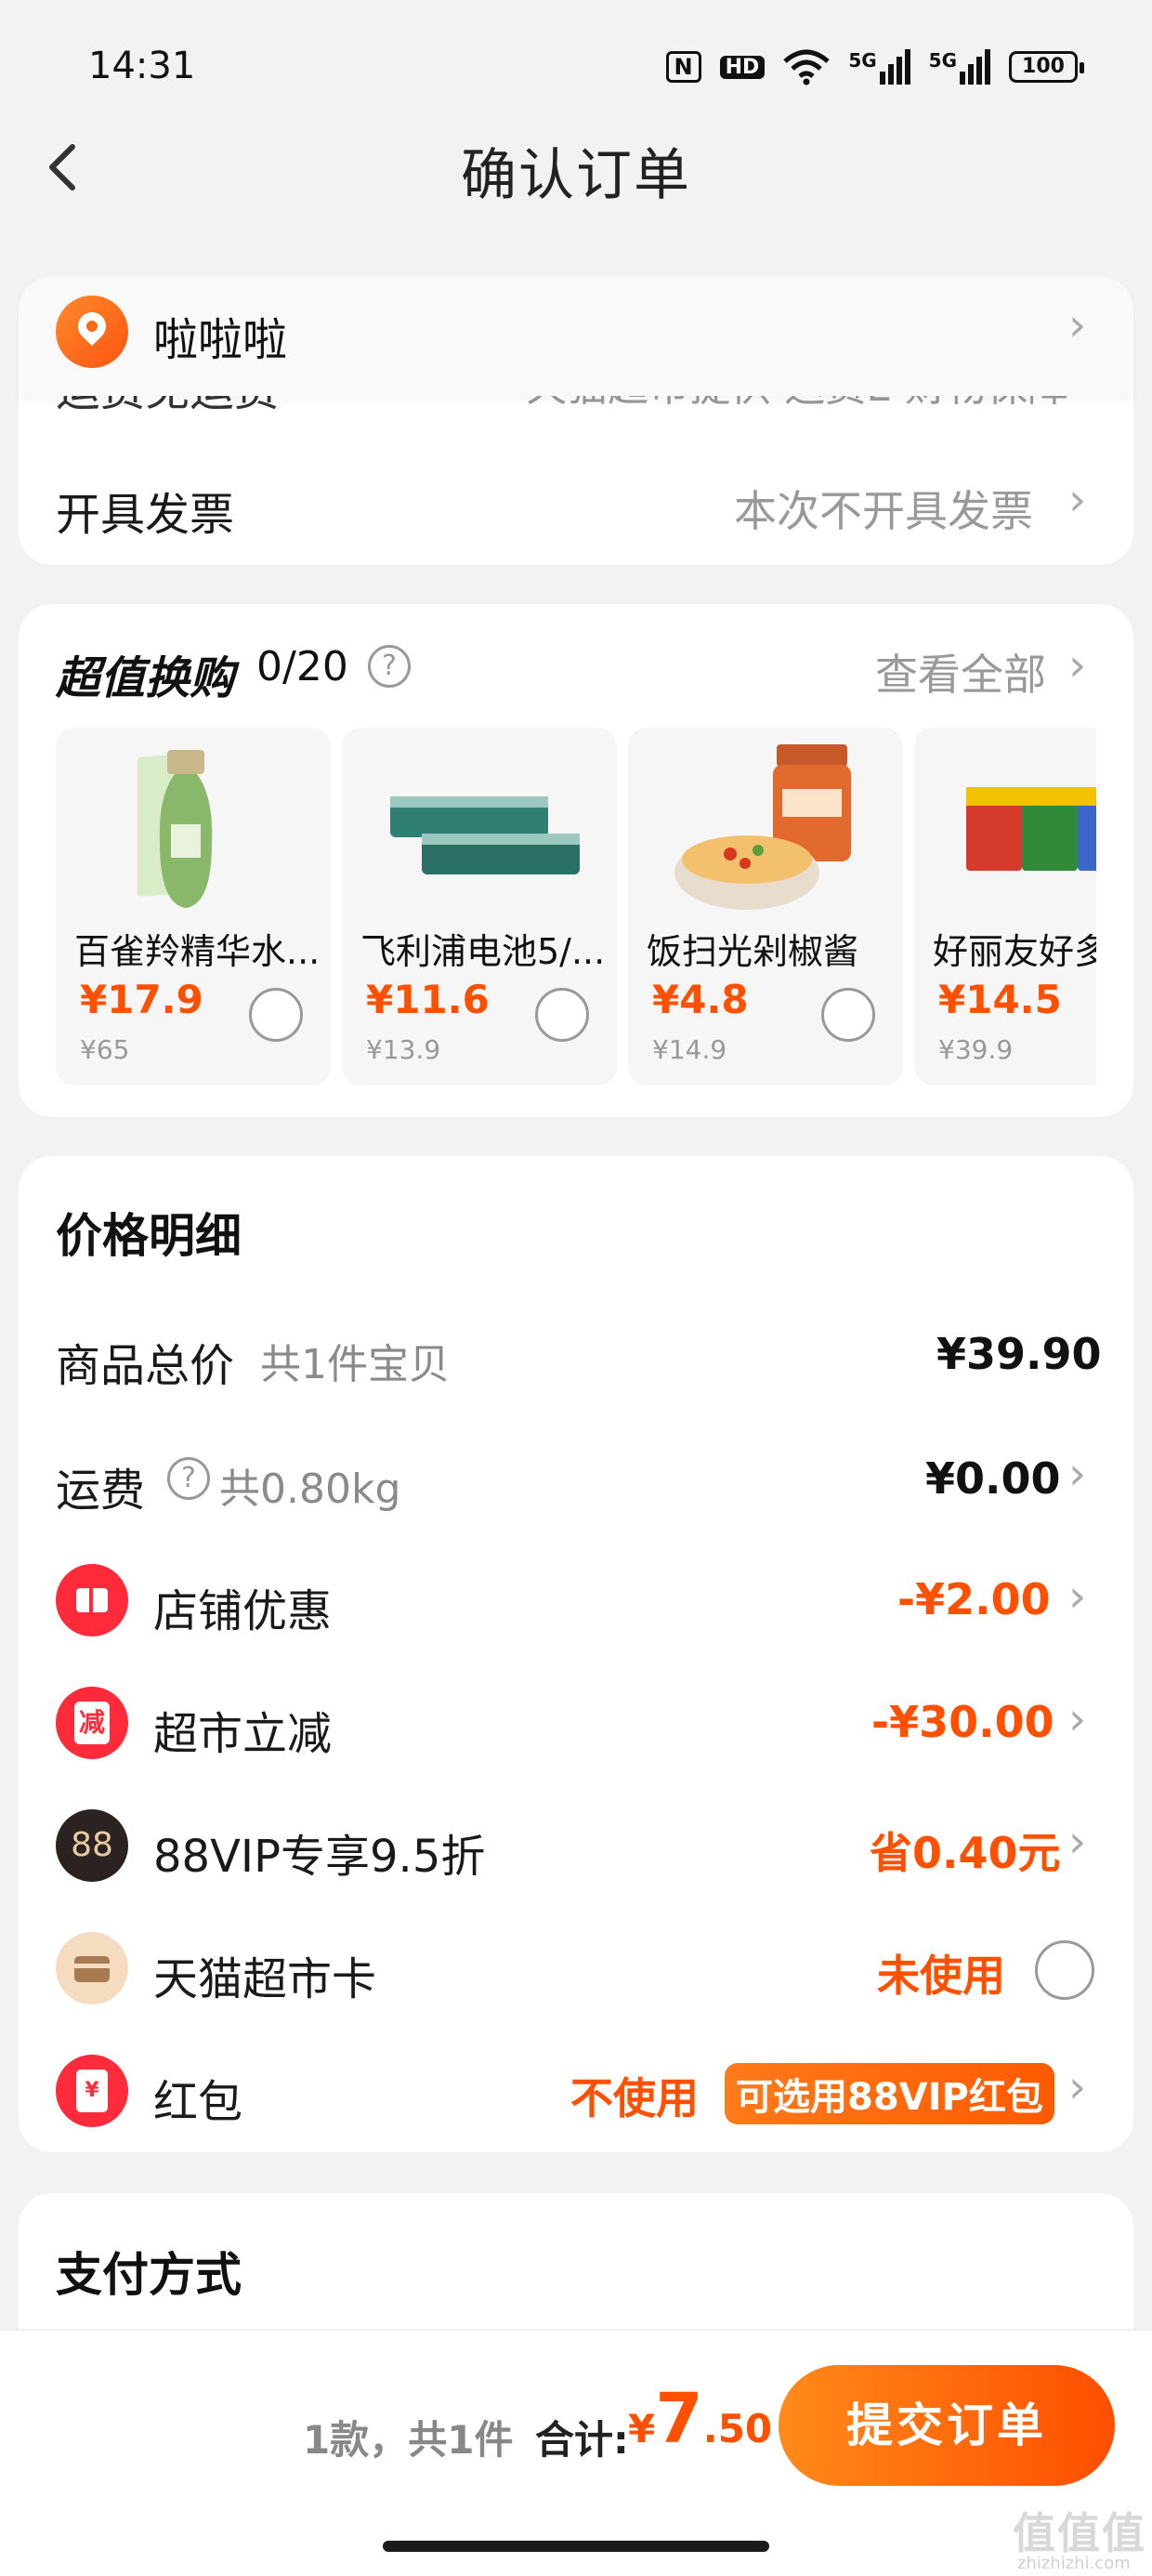 Image resolution: width=1152 pixels, height=2576 pixels. What do you see at coordinates (1074, 2563) in the screenshot?
I see `watermark-url: zhizhizhi.com` at bounding box center [1074, 2563].